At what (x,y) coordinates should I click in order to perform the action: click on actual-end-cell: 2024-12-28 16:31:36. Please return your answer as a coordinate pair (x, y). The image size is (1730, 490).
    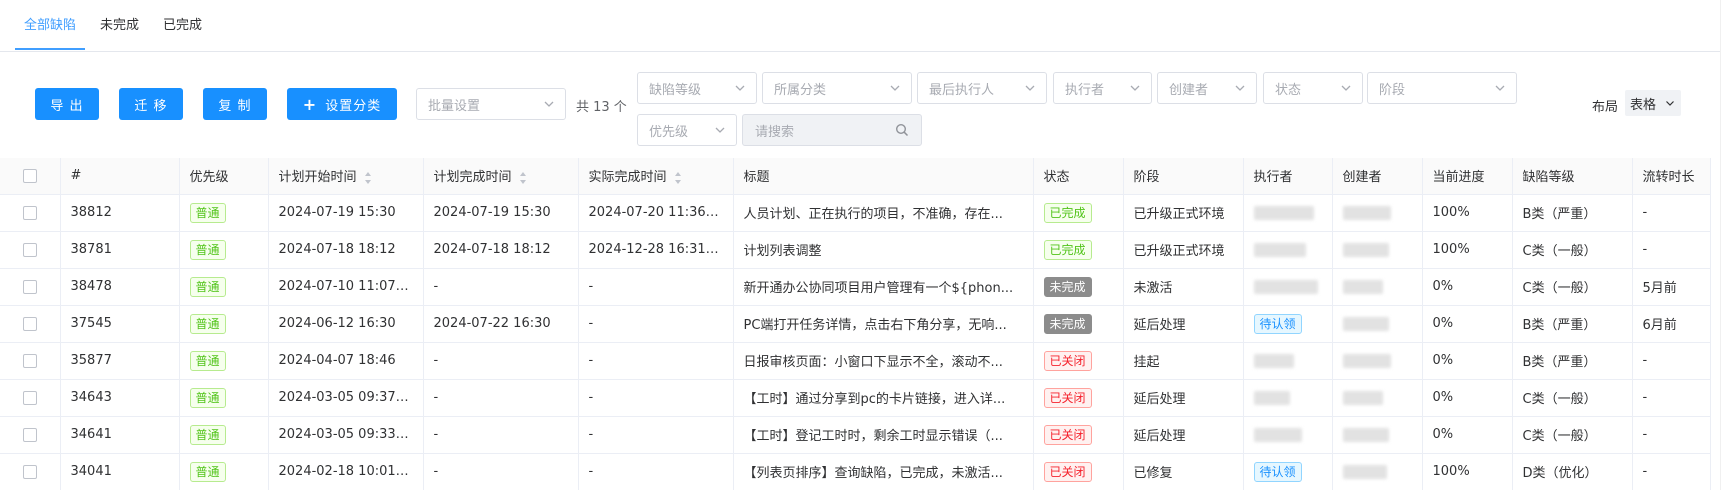
    Looking at the image, I should click on (656, 250).